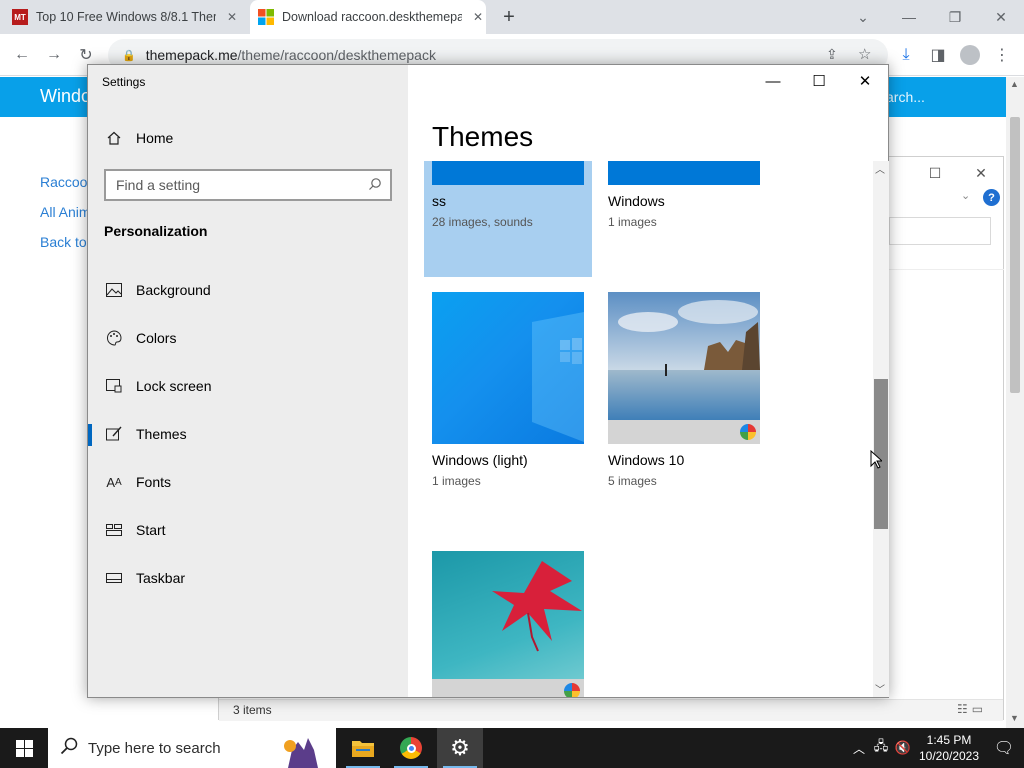  Describe the element at coordinates (114, 530) in the screenshot. I see `start-icon` at that location.